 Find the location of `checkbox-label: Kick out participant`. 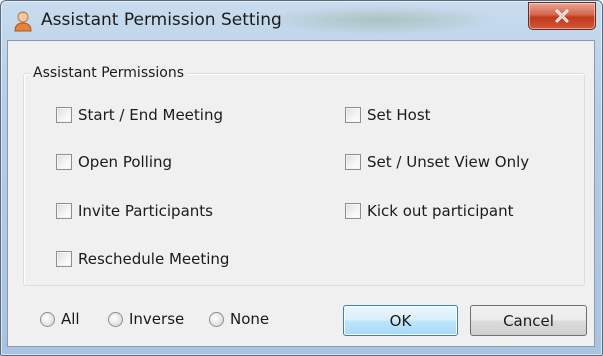

checkbox-label: Kick out participant is located at coordinates (440, 211).